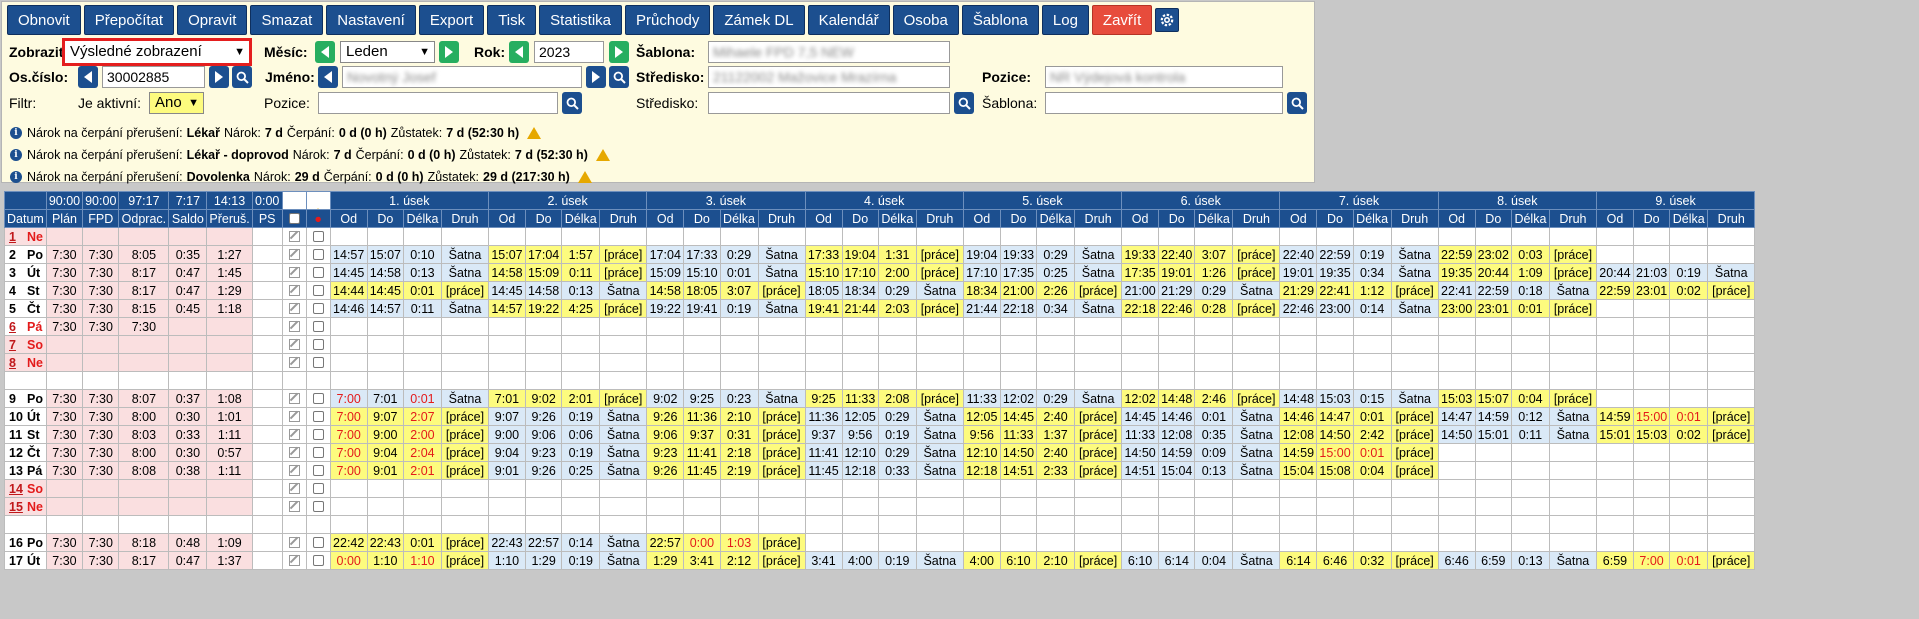 The width and height of the screenshot is (1919, 619). What do you see at coordinates (449, 52) in the screenshot?
I see `month-next-icon` at bounding box center [449, 52].